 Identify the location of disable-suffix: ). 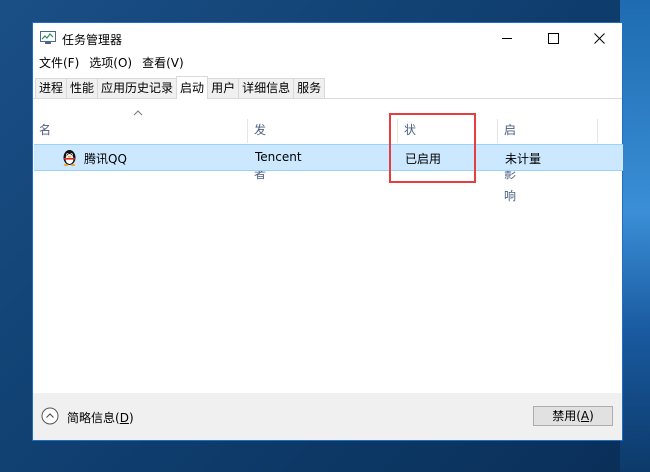
(591, 416).